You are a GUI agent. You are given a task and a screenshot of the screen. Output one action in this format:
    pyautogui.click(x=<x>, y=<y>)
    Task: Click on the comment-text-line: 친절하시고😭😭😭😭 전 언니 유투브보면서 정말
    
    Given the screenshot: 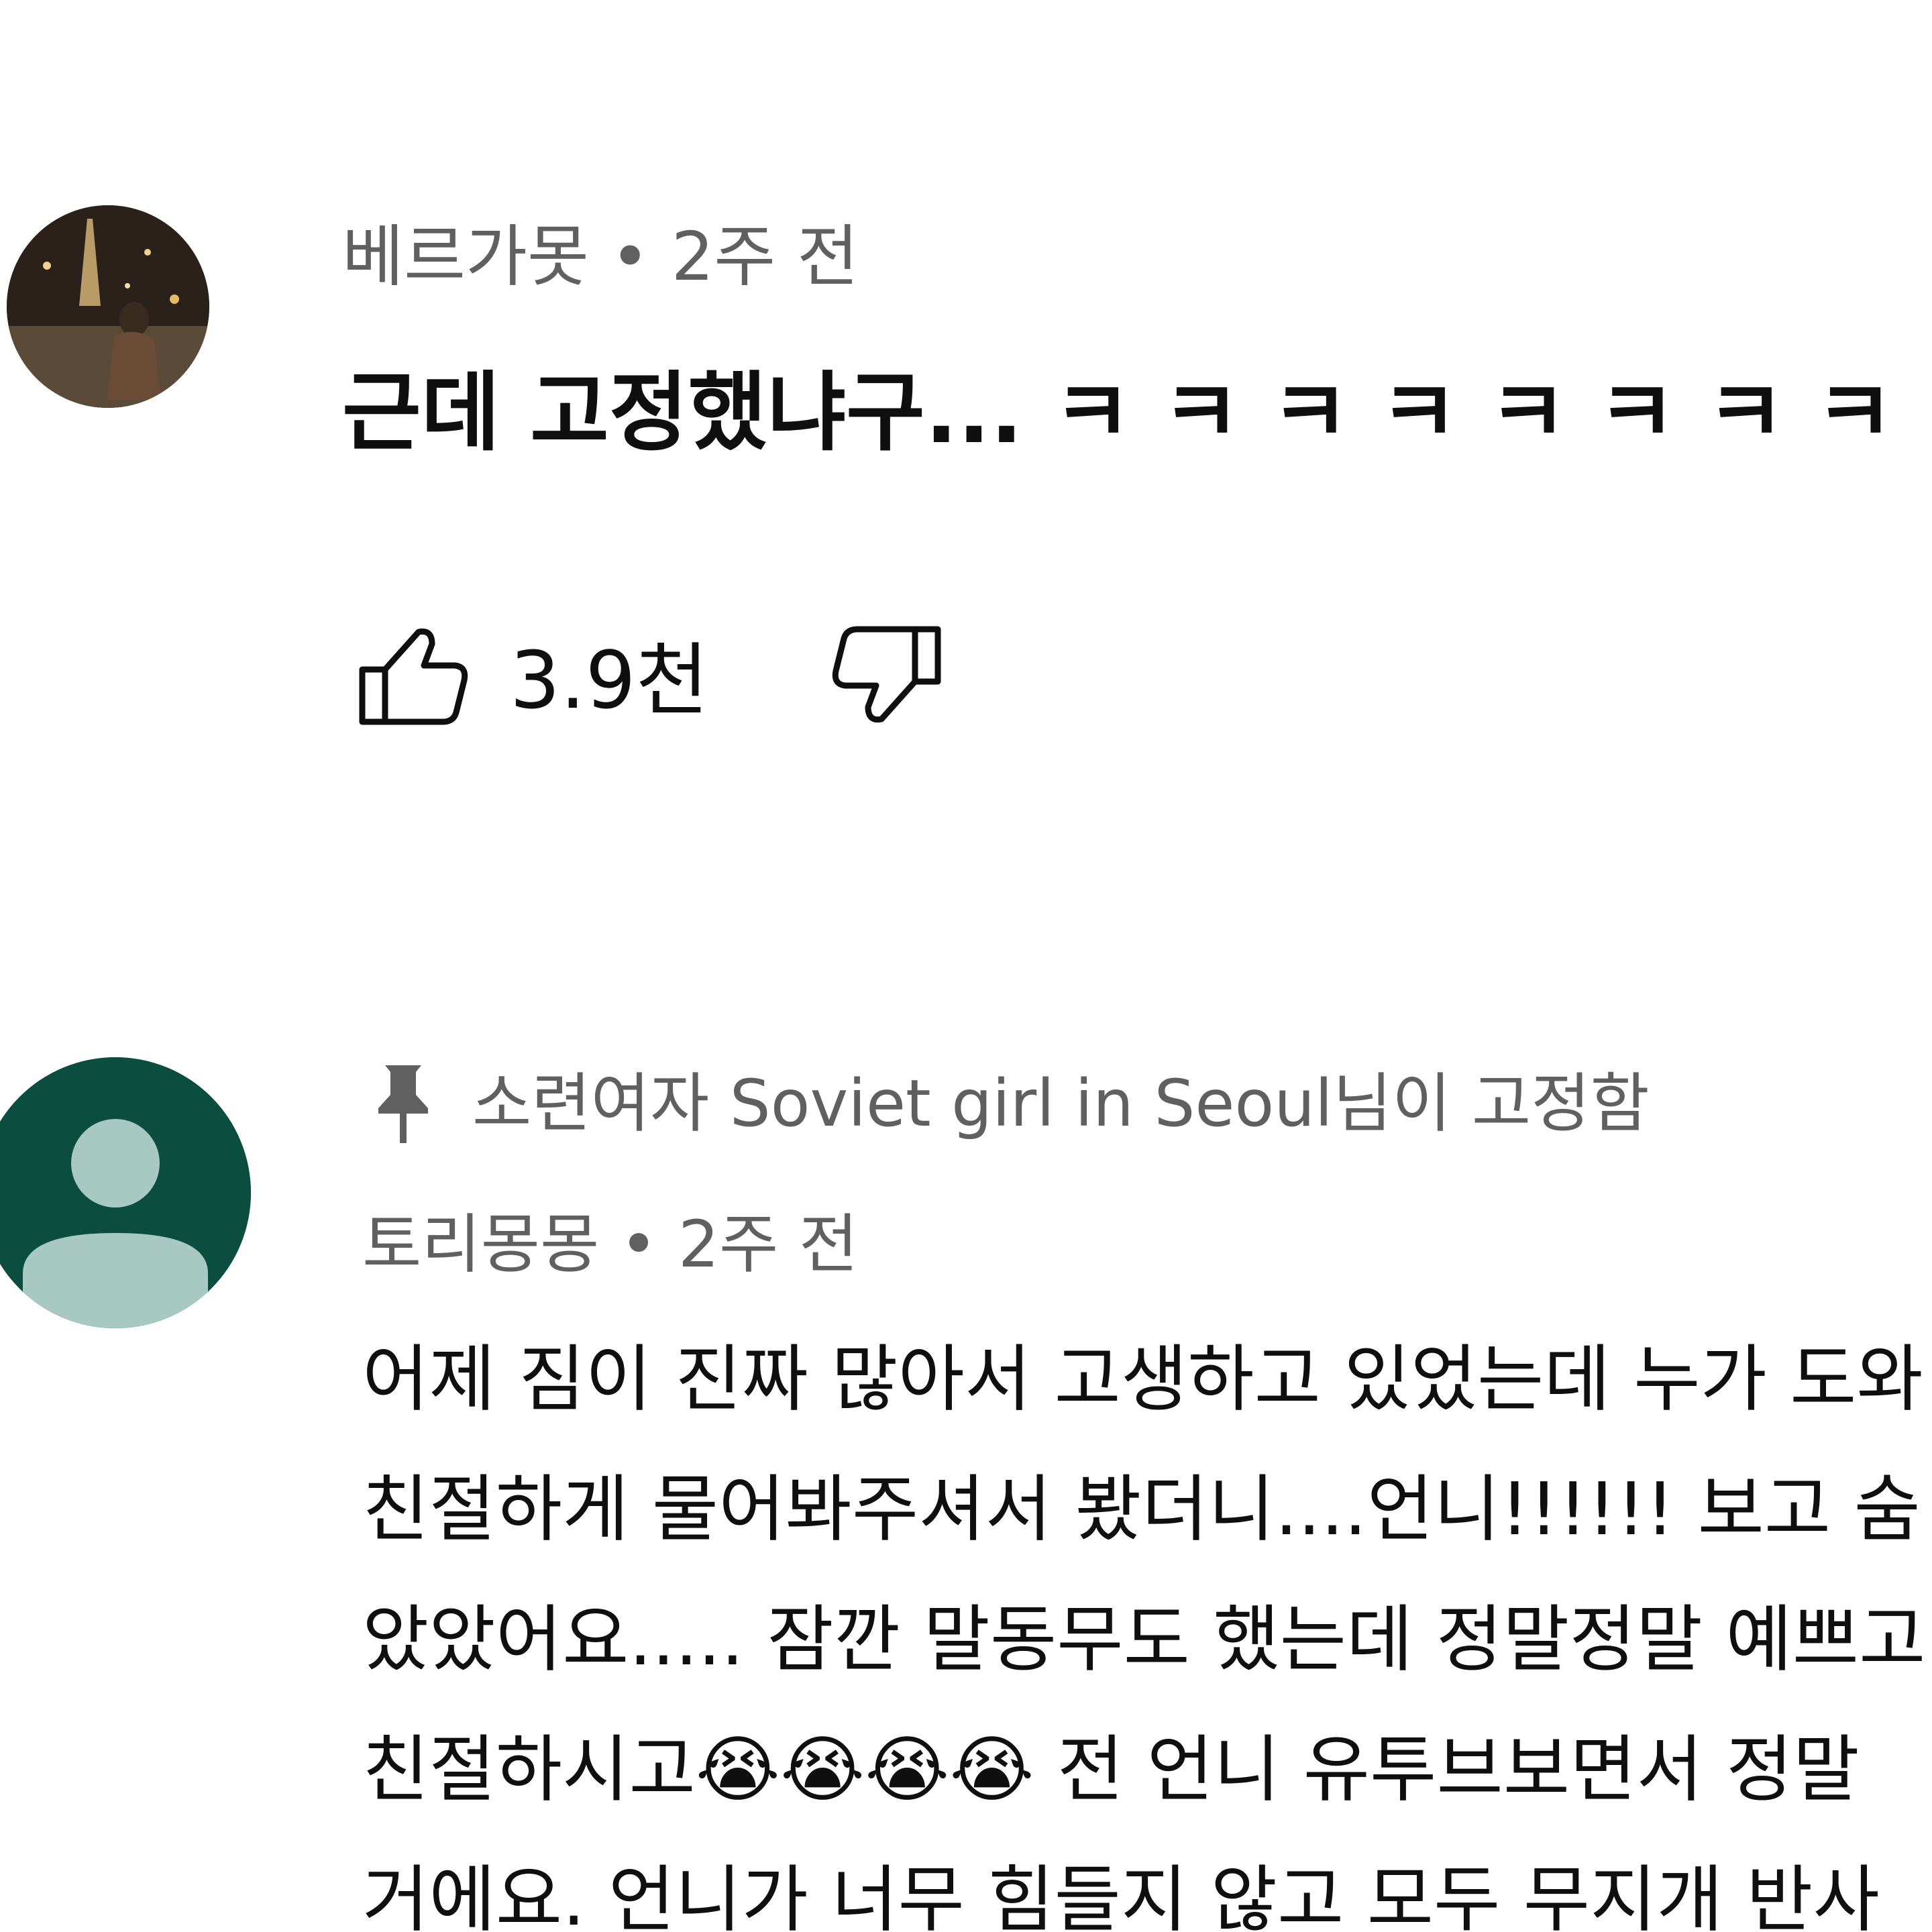 What is the action you would take?
    pyautogui.click(x=1111, y=1770)
    